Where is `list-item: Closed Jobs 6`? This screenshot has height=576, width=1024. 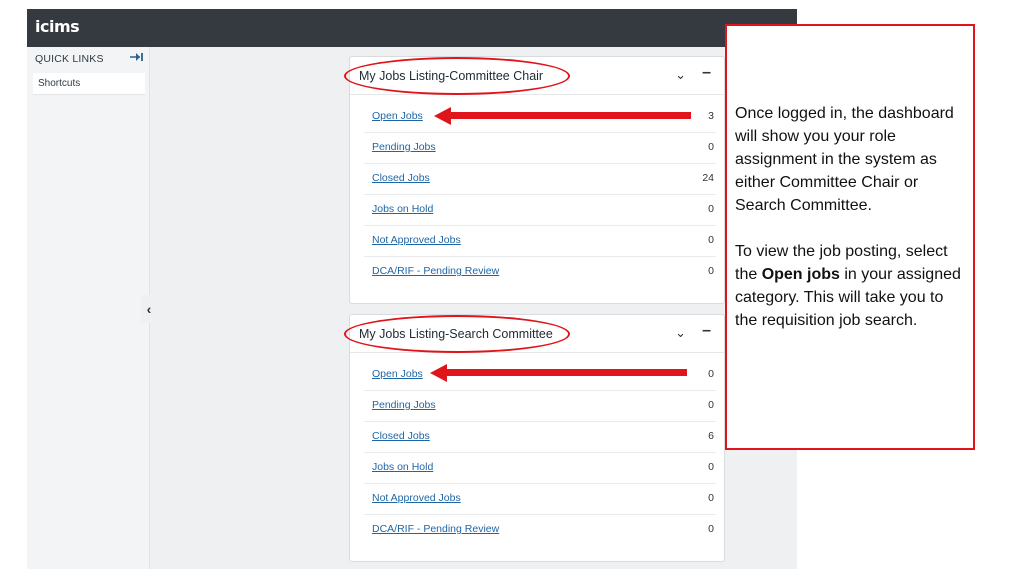 list-item: Closed Jobs 6 is located at coordinates (540, 437).